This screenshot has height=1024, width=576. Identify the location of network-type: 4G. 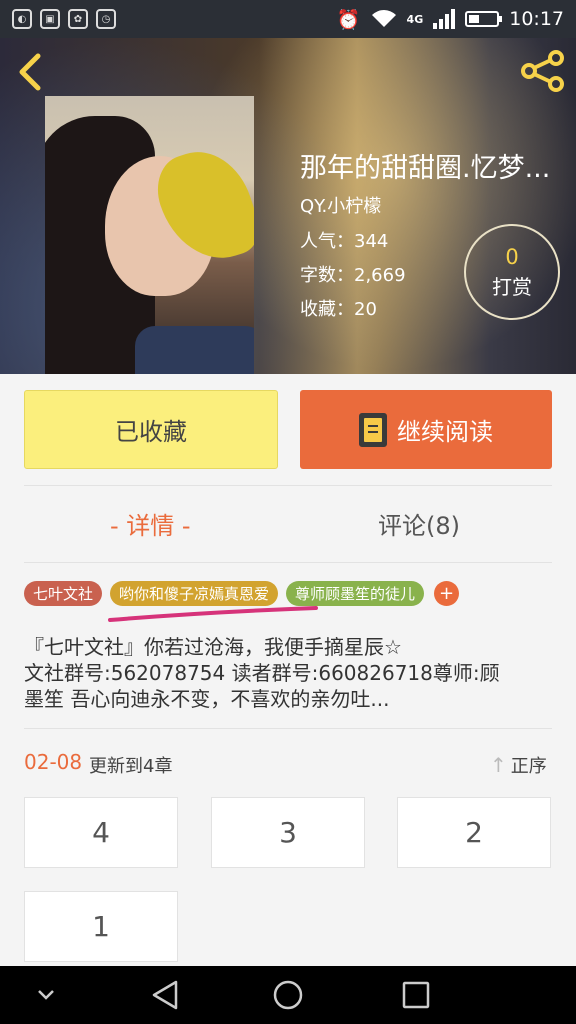
(415, 19).